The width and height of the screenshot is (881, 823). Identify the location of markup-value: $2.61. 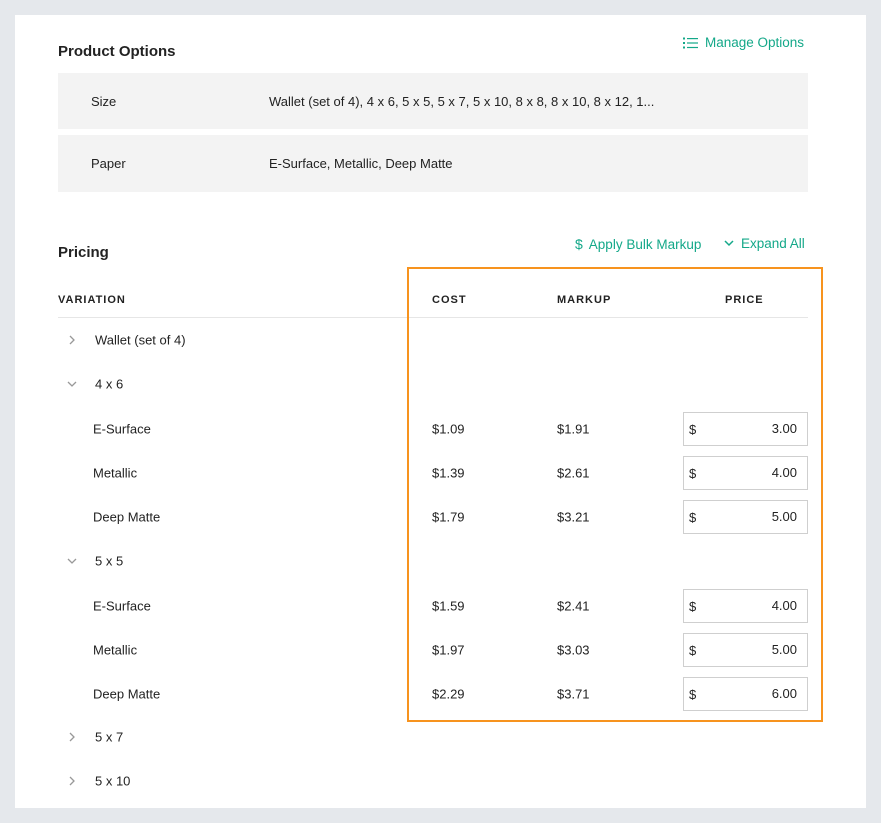
(573, 473).